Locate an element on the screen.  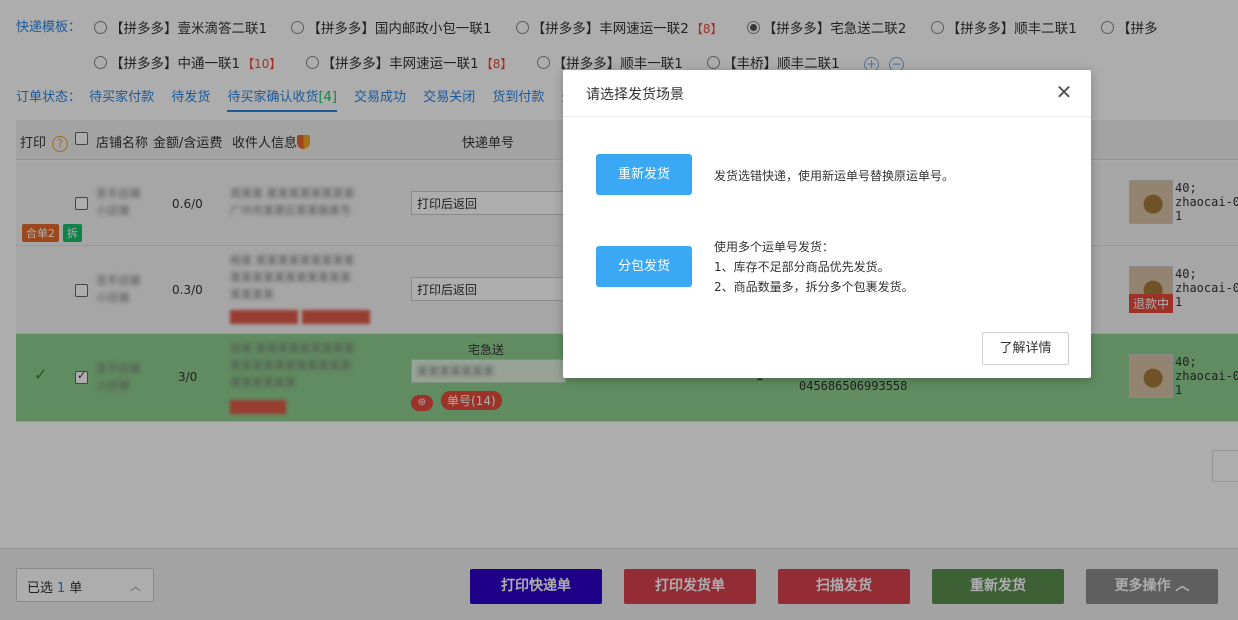
reship-desc-line: 发货选错快递，使用新运单号替换原运单号。 is located at coordinates (834, 176).